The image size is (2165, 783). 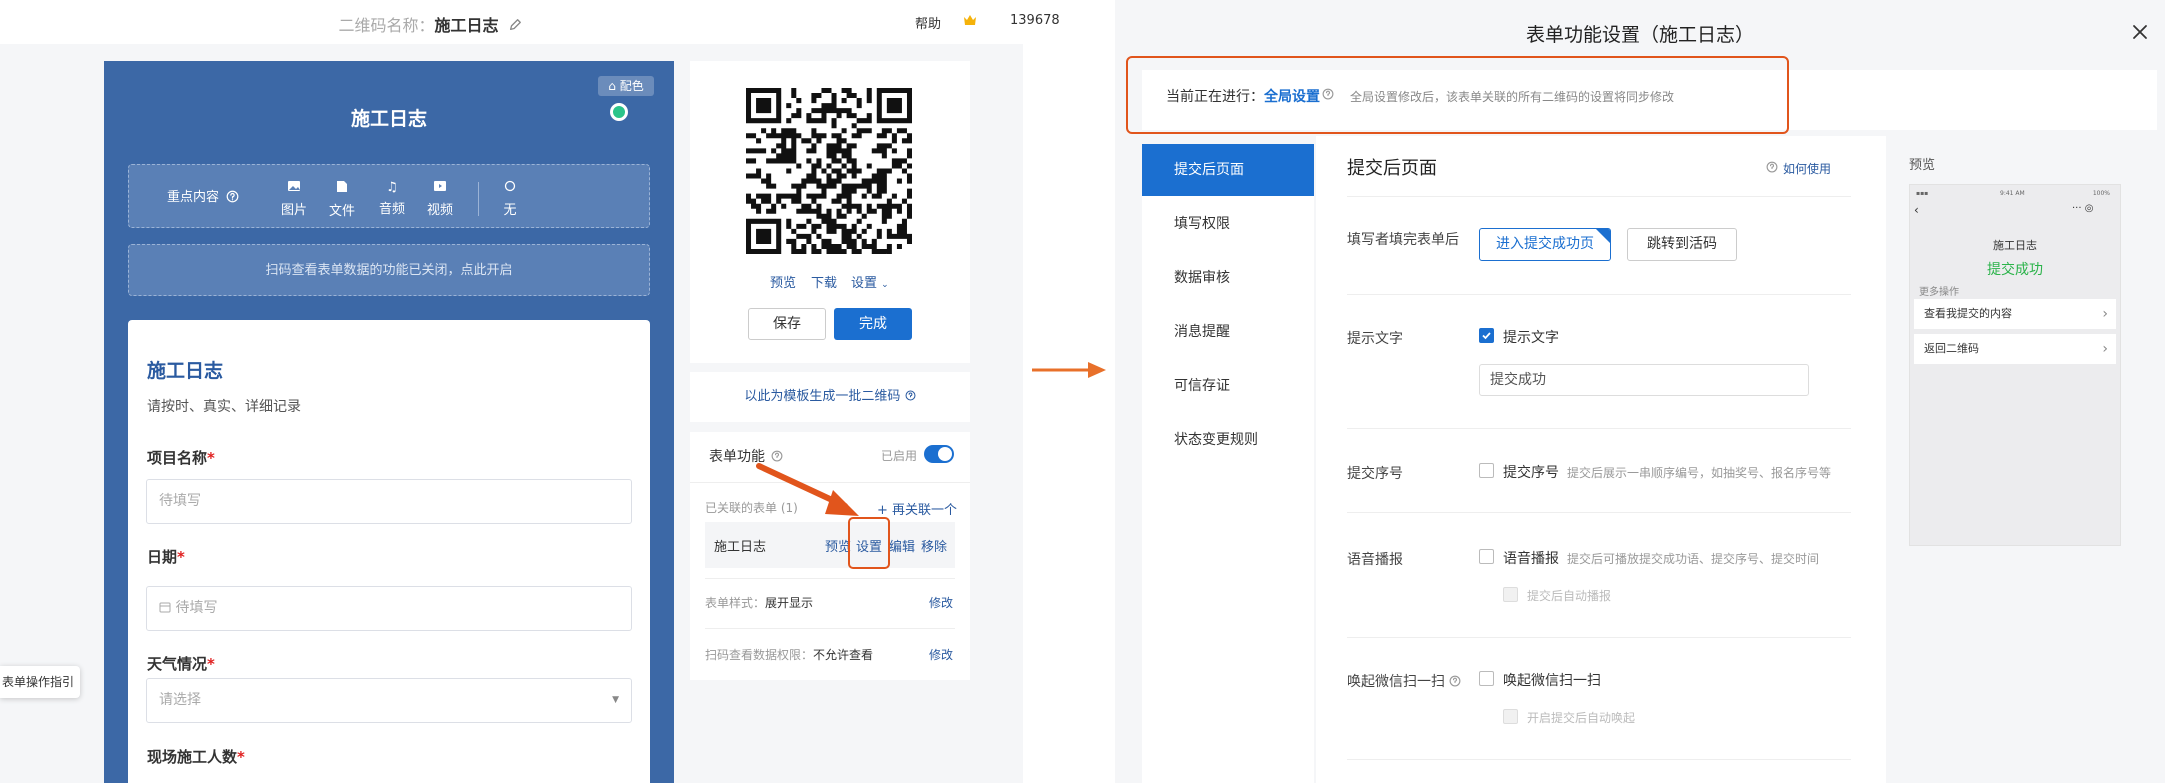 What do you see at coordinates (787, 324) in the screenshot?
I see `save-button: 保存` at bounding box center [787, 324].